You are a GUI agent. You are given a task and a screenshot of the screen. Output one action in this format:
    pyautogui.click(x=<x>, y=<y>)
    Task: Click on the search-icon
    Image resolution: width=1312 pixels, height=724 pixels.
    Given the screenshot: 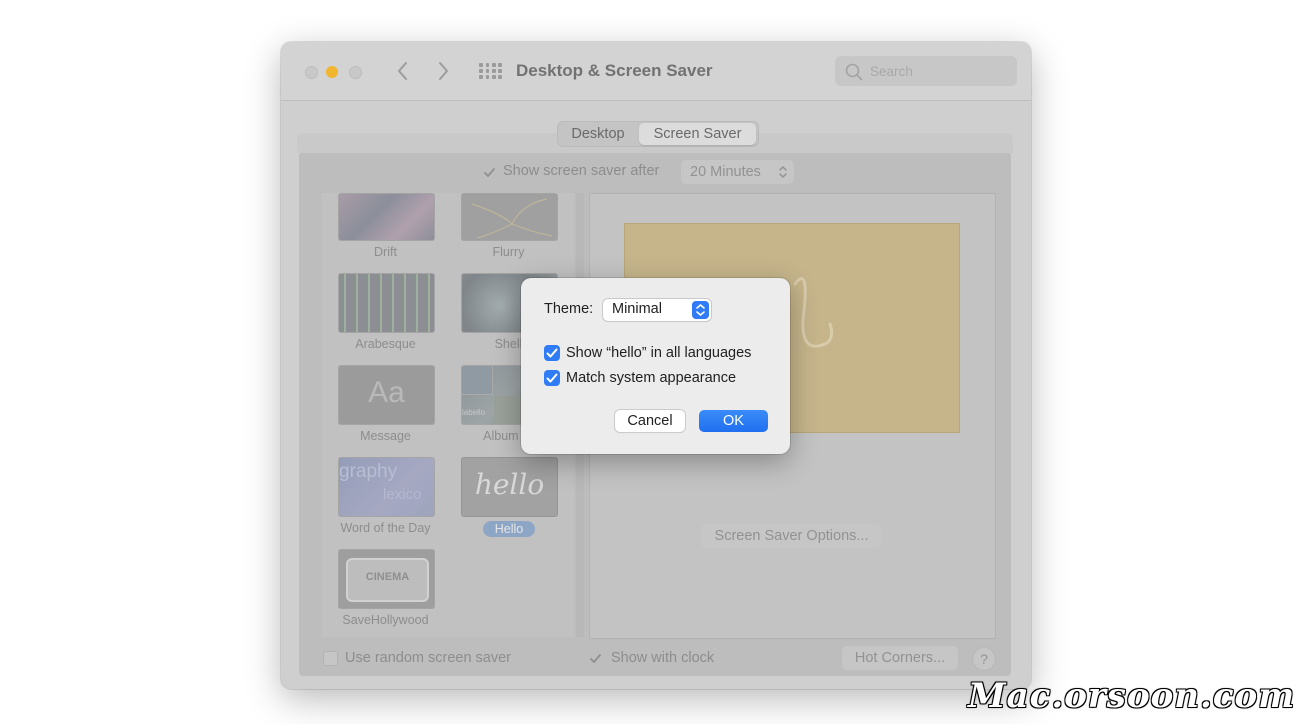 What is the action you would take?
    pyautogui.click(x=854, y=72)
    